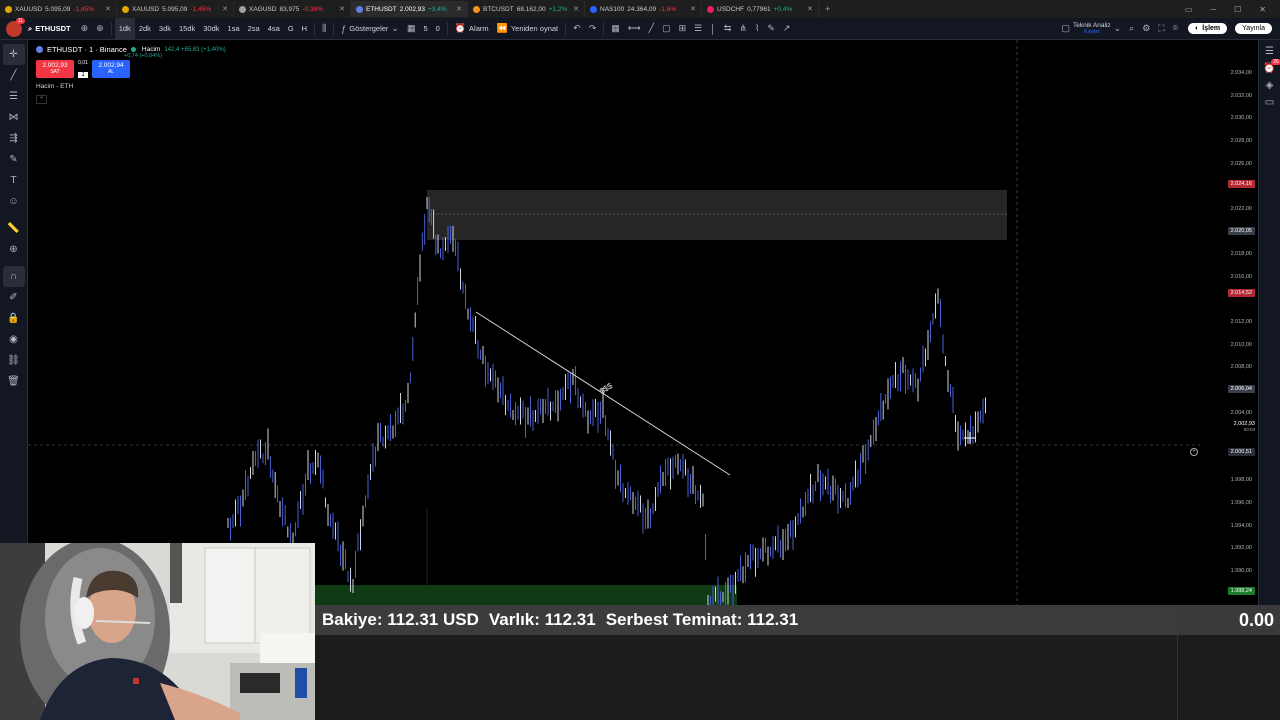 The height and width of the screenshot is (720, 1280). What do you see at coordinates (827, 9) in the screenshot?
I see `new-tab-icon: +` at bounding box center [827, 9].